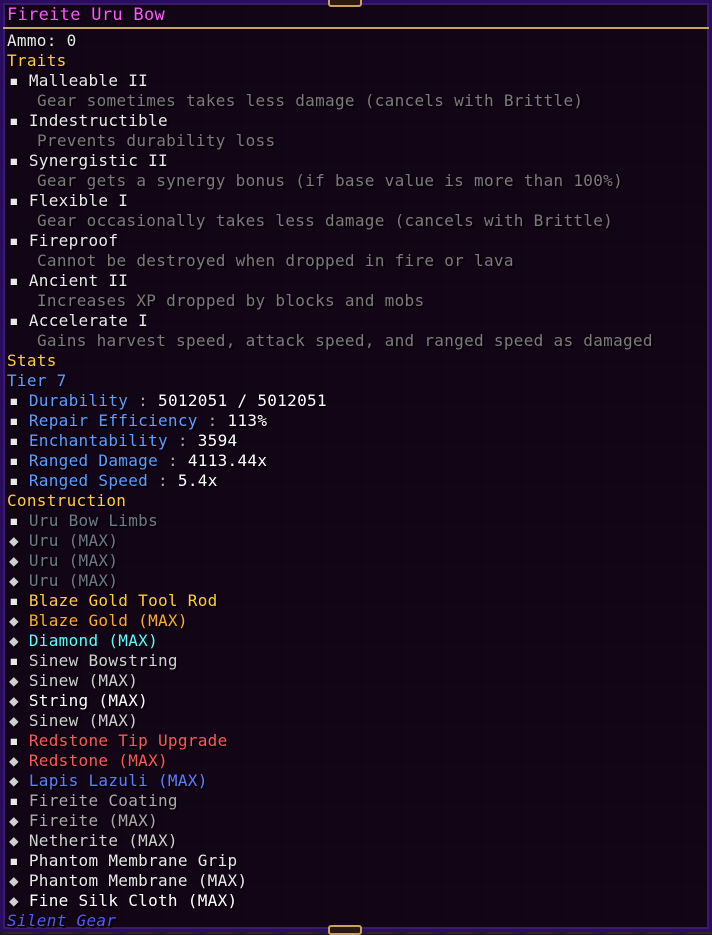  What do you see at coordinates (88, 480) in the screenshot?
I see `stat-name: Ranged Speed` at bounding box center [88, 480].